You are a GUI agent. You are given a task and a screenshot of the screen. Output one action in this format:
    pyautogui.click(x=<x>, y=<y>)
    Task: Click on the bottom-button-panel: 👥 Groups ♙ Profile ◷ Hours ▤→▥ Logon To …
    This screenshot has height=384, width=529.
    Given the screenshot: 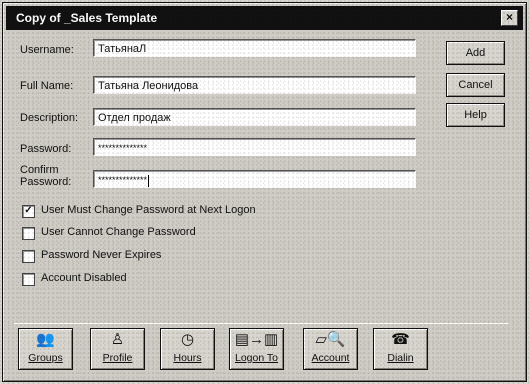 What is the action you would take?
    pyautogui.click(x=261, y=347)
    